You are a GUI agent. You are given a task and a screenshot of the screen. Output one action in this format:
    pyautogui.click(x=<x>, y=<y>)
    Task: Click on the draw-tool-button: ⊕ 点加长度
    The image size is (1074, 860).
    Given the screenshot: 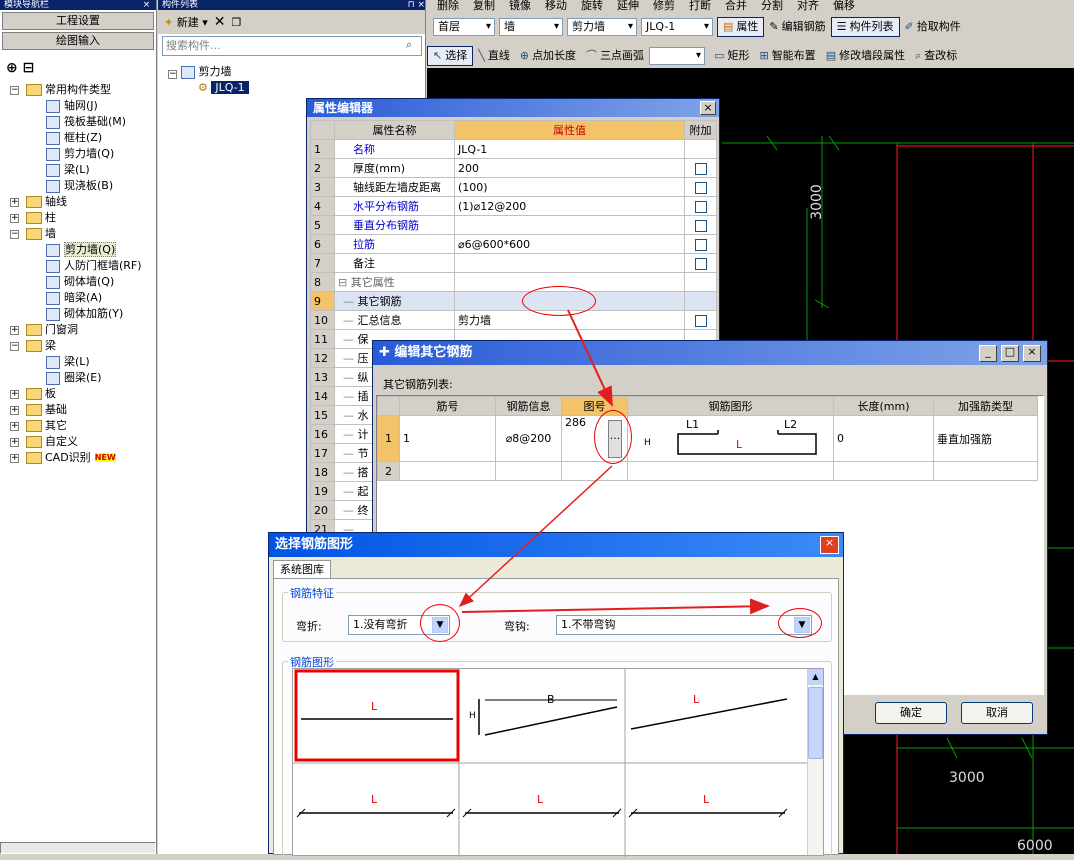 What is the action you would take?
    pyautogui.click(x=548, y=56)
    